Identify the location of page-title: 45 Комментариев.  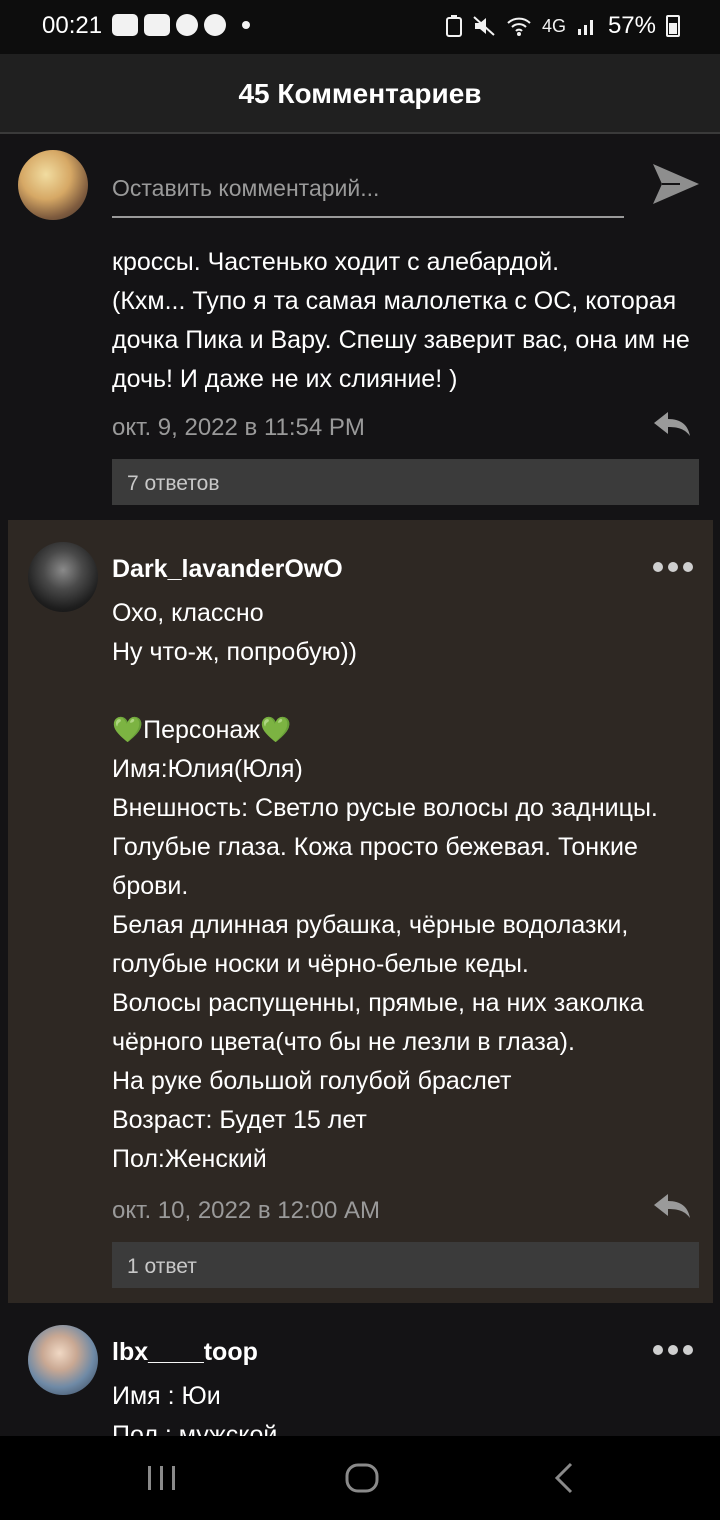
(360, 93).